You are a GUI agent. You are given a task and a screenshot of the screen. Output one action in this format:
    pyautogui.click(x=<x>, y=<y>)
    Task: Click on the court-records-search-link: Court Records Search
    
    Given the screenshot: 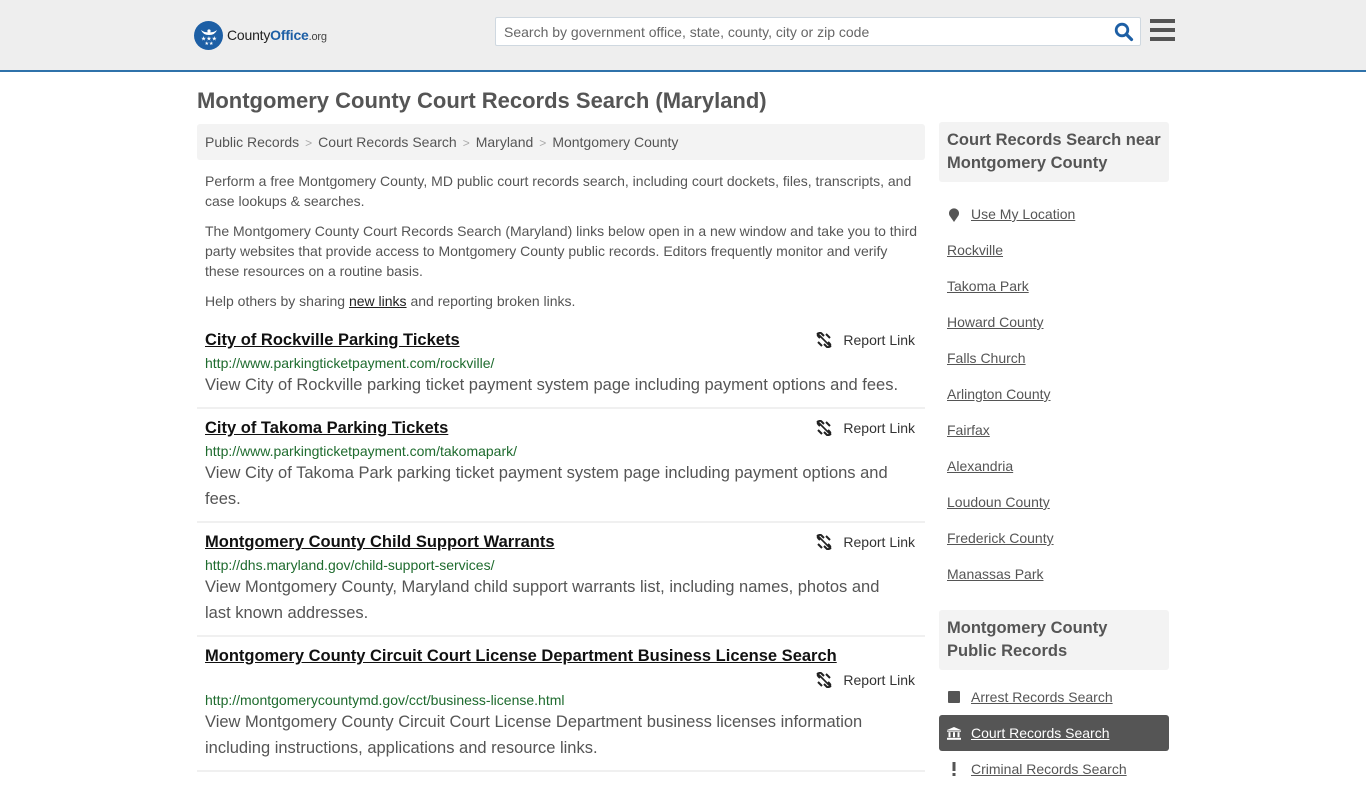 What is the action you would take?
    pyautogui.click(x=1040, y=733)
    